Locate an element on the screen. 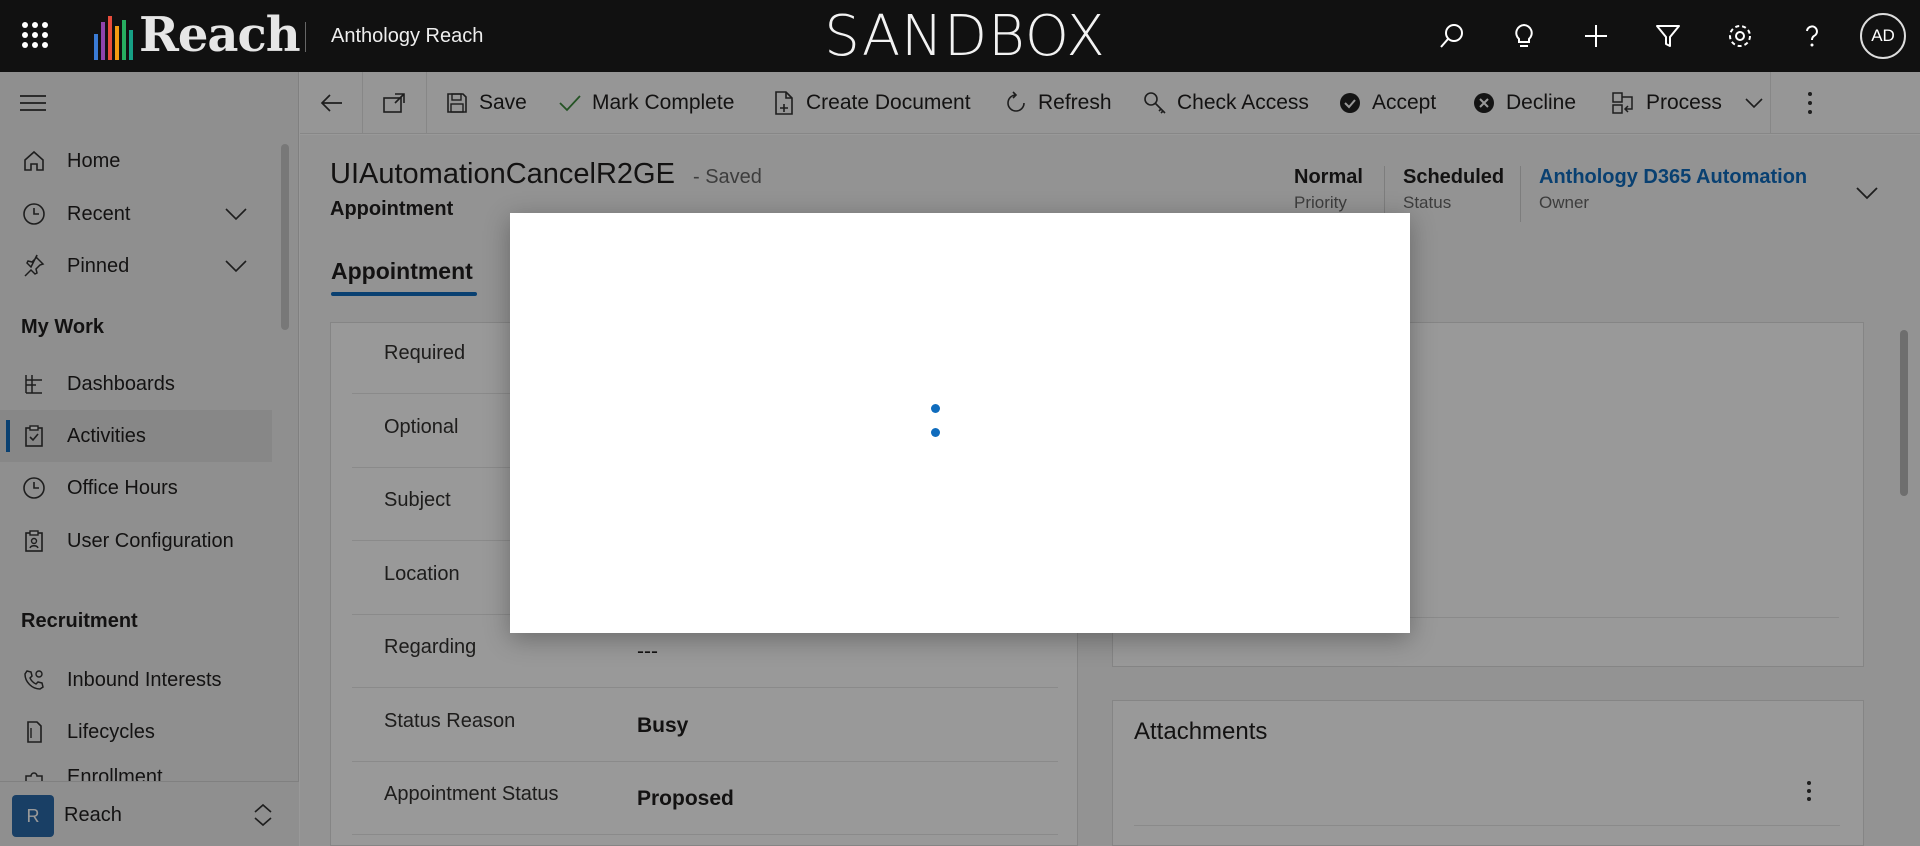  logo-text: Reach is located at coordinates (220, 35).